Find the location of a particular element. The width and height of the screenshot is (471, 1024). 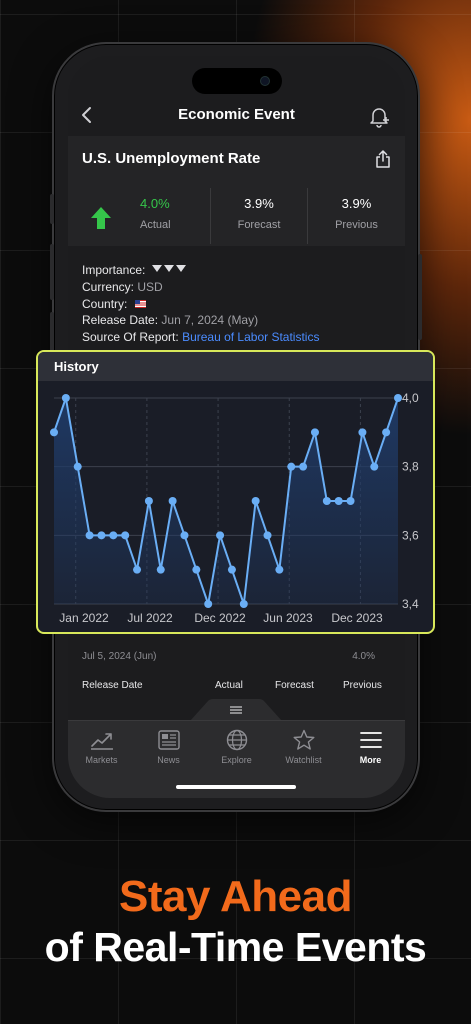

history-row-value: 4.0% is located at coordinates (363, 656).